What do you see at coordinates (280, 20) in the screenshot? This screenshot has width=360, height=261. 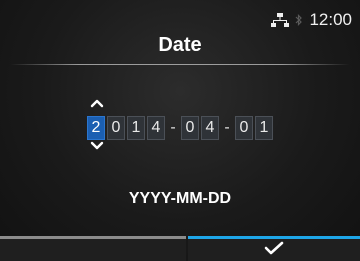 I see `network-icon` at bounding box center [280, 20].